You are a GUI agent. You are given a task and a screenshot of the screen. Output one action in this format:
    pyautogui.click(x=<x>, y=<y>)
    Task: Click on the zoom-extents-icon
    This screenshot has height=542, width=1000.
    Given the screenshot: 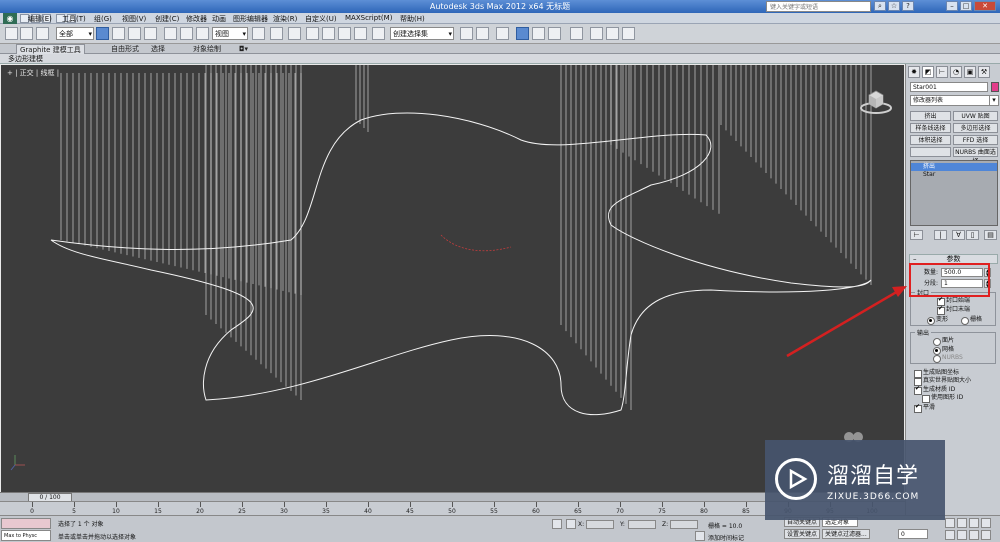 What is the action you would take?
    pyautogui.click(x=974, y=523)
    